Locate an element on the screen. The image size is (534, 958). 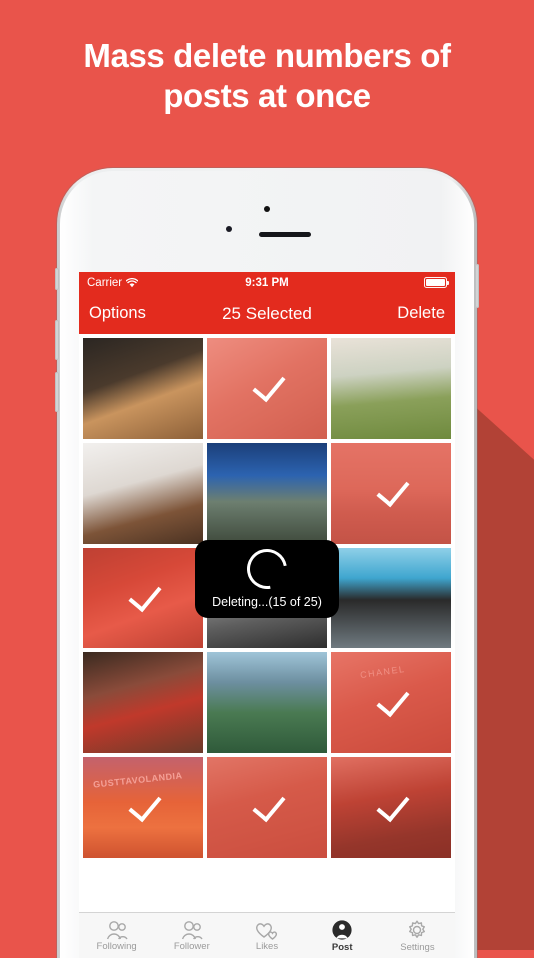
status-bar: Carrier 9:31 PM is located at coordinates (267, 282).